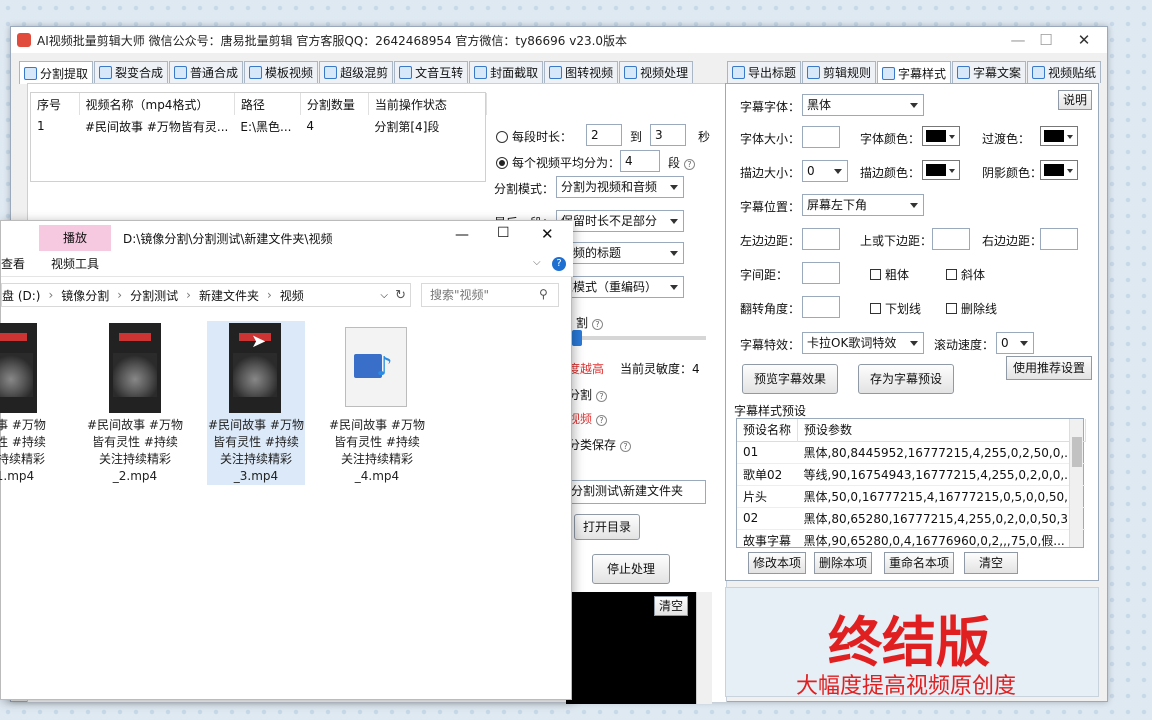 Image resolution: width=1152 pixels, height=720 pixels. Describe the element at coordinates (991, 563) in the screenshot. I see `clear-presets-button: 清空` at that location.